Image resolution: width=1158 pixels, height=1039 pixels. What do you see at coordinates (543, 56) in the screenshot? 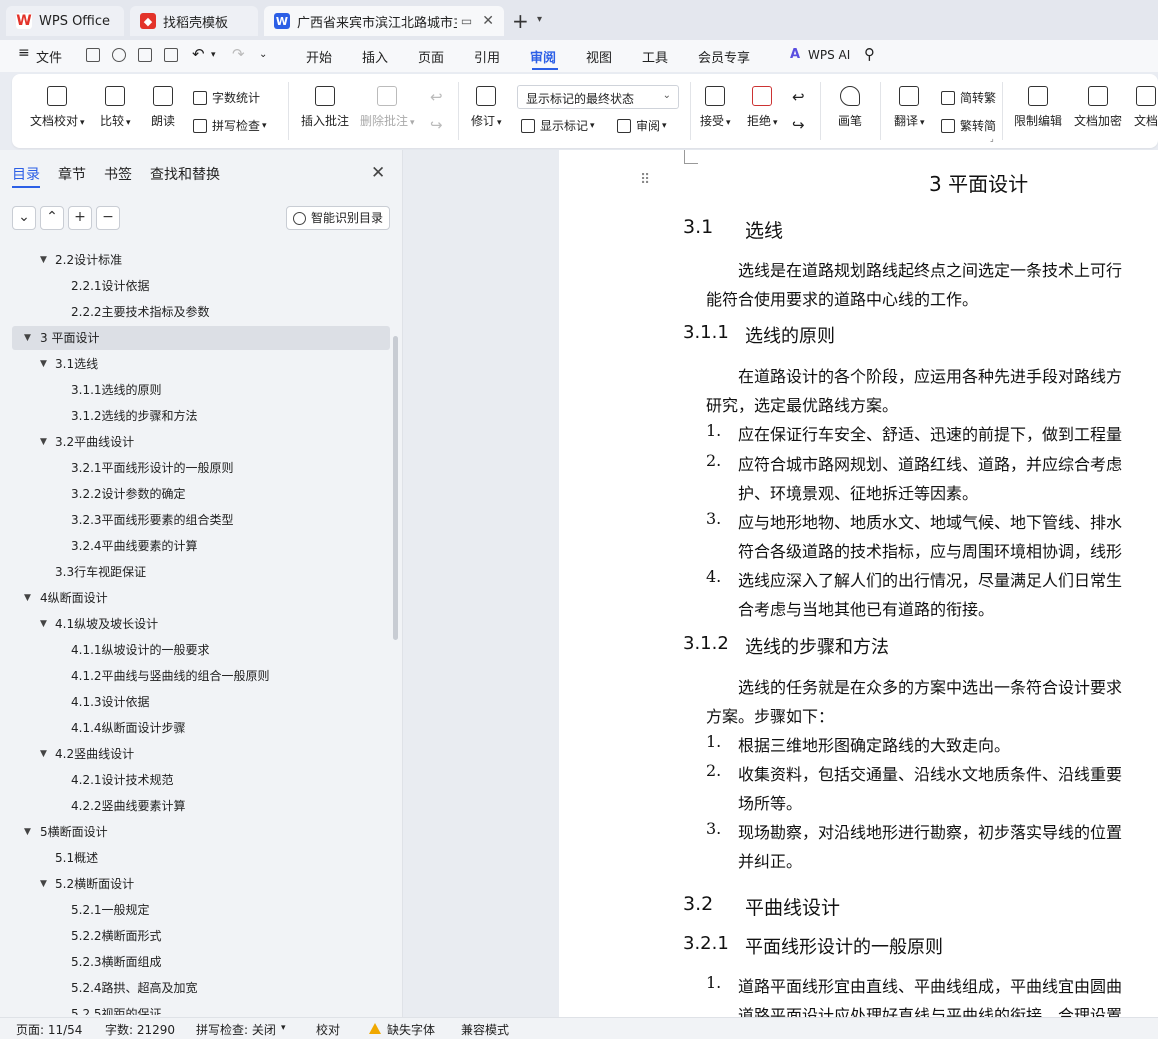
I see `menu-review: 审阅` at bounding box center [543, 56].